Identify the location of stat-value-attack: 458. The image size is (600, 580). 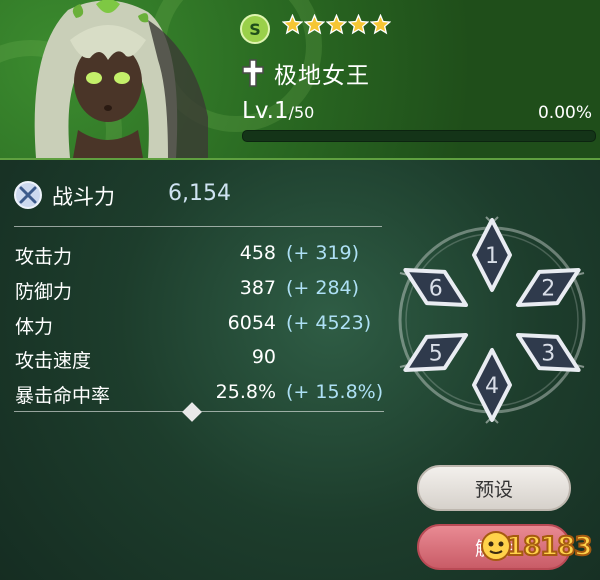
(257, 253).